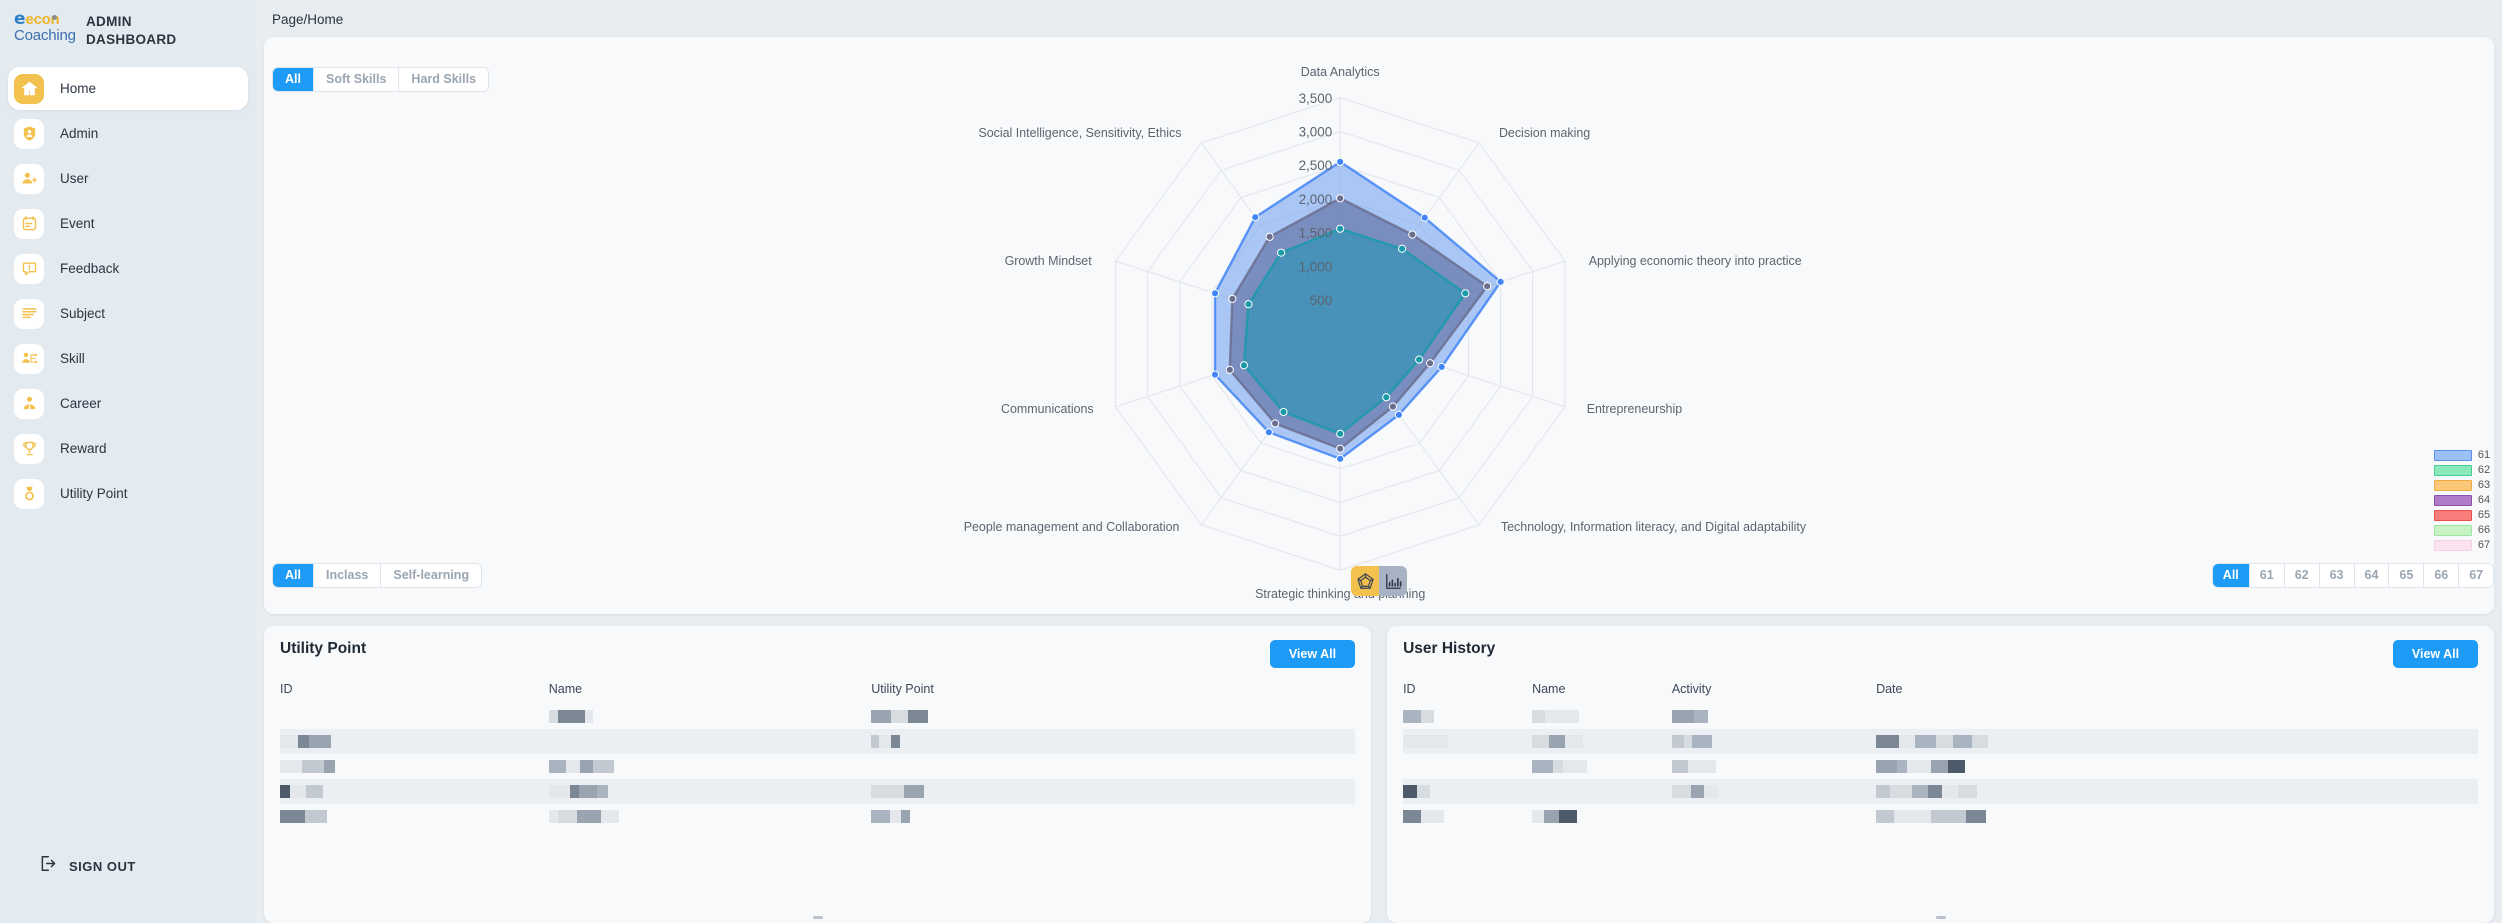 The height and width of the screenshot is (923, 2502). Describe the element at coordinates (2484, 485) in the screenshot. I see `legend-label: 63` at that location.